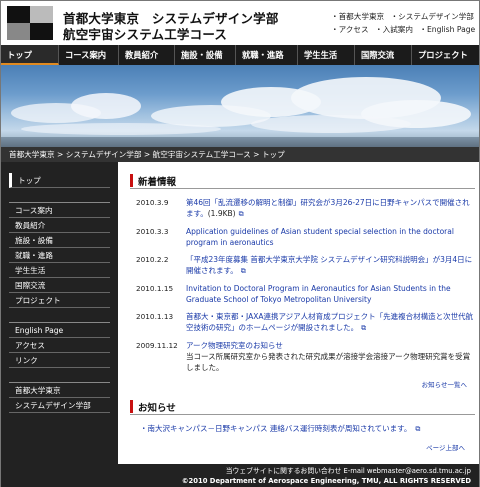  What do you see at coordinates (302, 181) in the screenshot?
I see `news-section-header: 新着情報` at bounding box center [302, 181].